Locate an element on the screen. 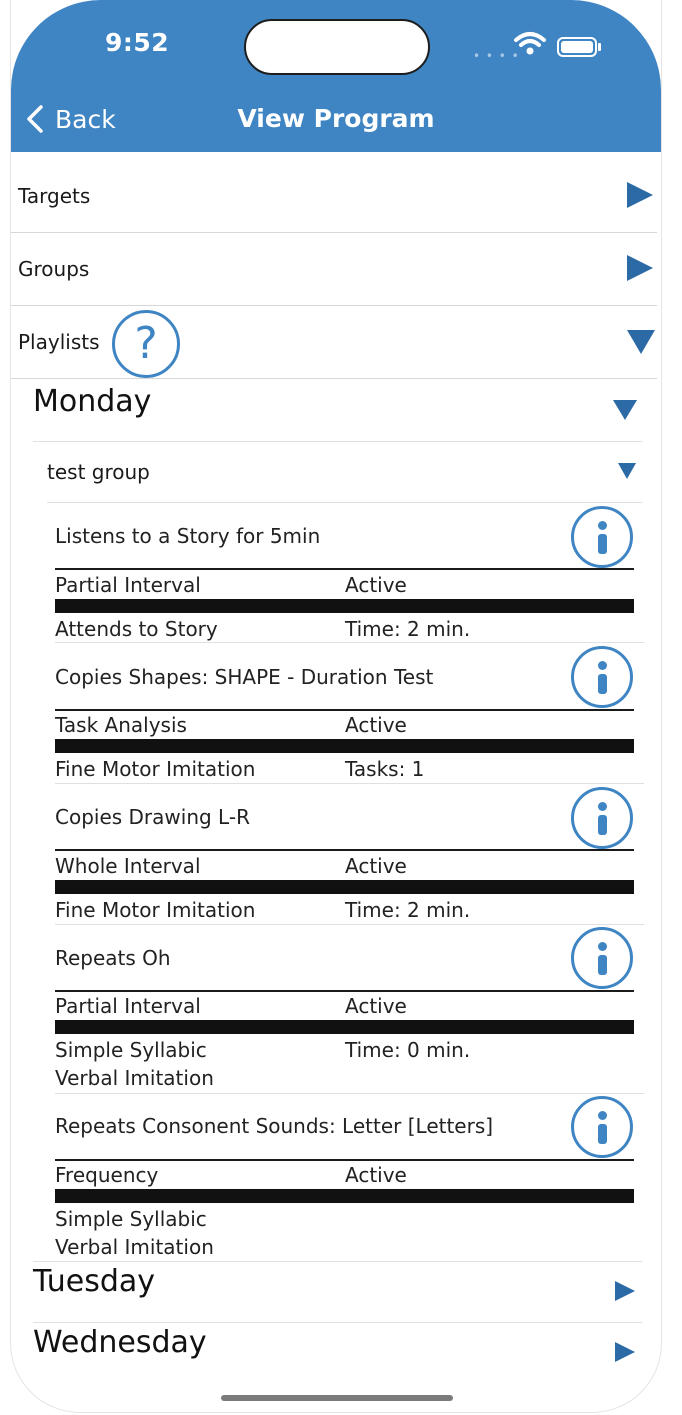 The width and height of the screenshot is (682, 1415). status-time: 9:52 is located at coordinates (137, 42).